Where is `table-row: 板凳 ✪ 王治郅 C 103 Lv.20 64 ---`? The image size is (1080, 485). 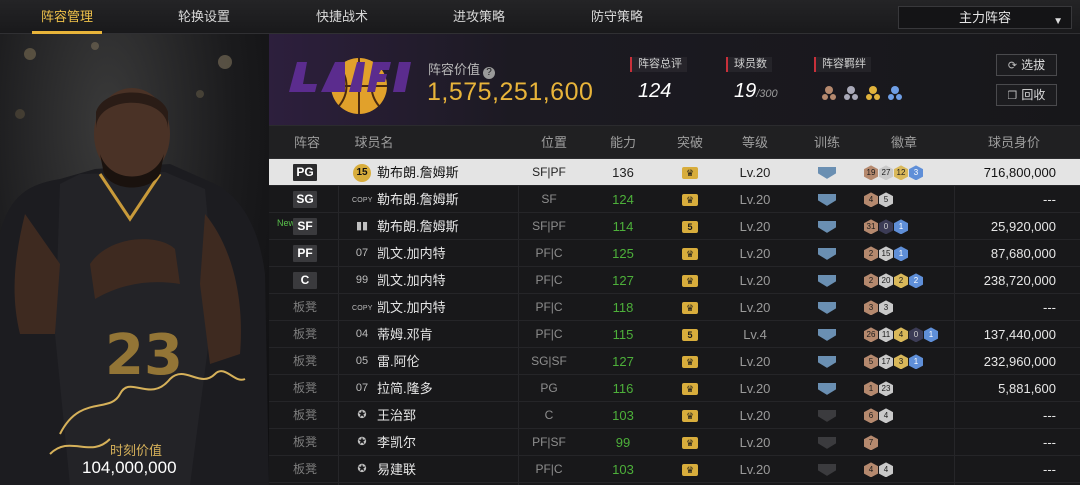 table-row: 板凳 ✪ 王治郅 C 103 Lv.20 64 --- is located at coordinates (674, 415).